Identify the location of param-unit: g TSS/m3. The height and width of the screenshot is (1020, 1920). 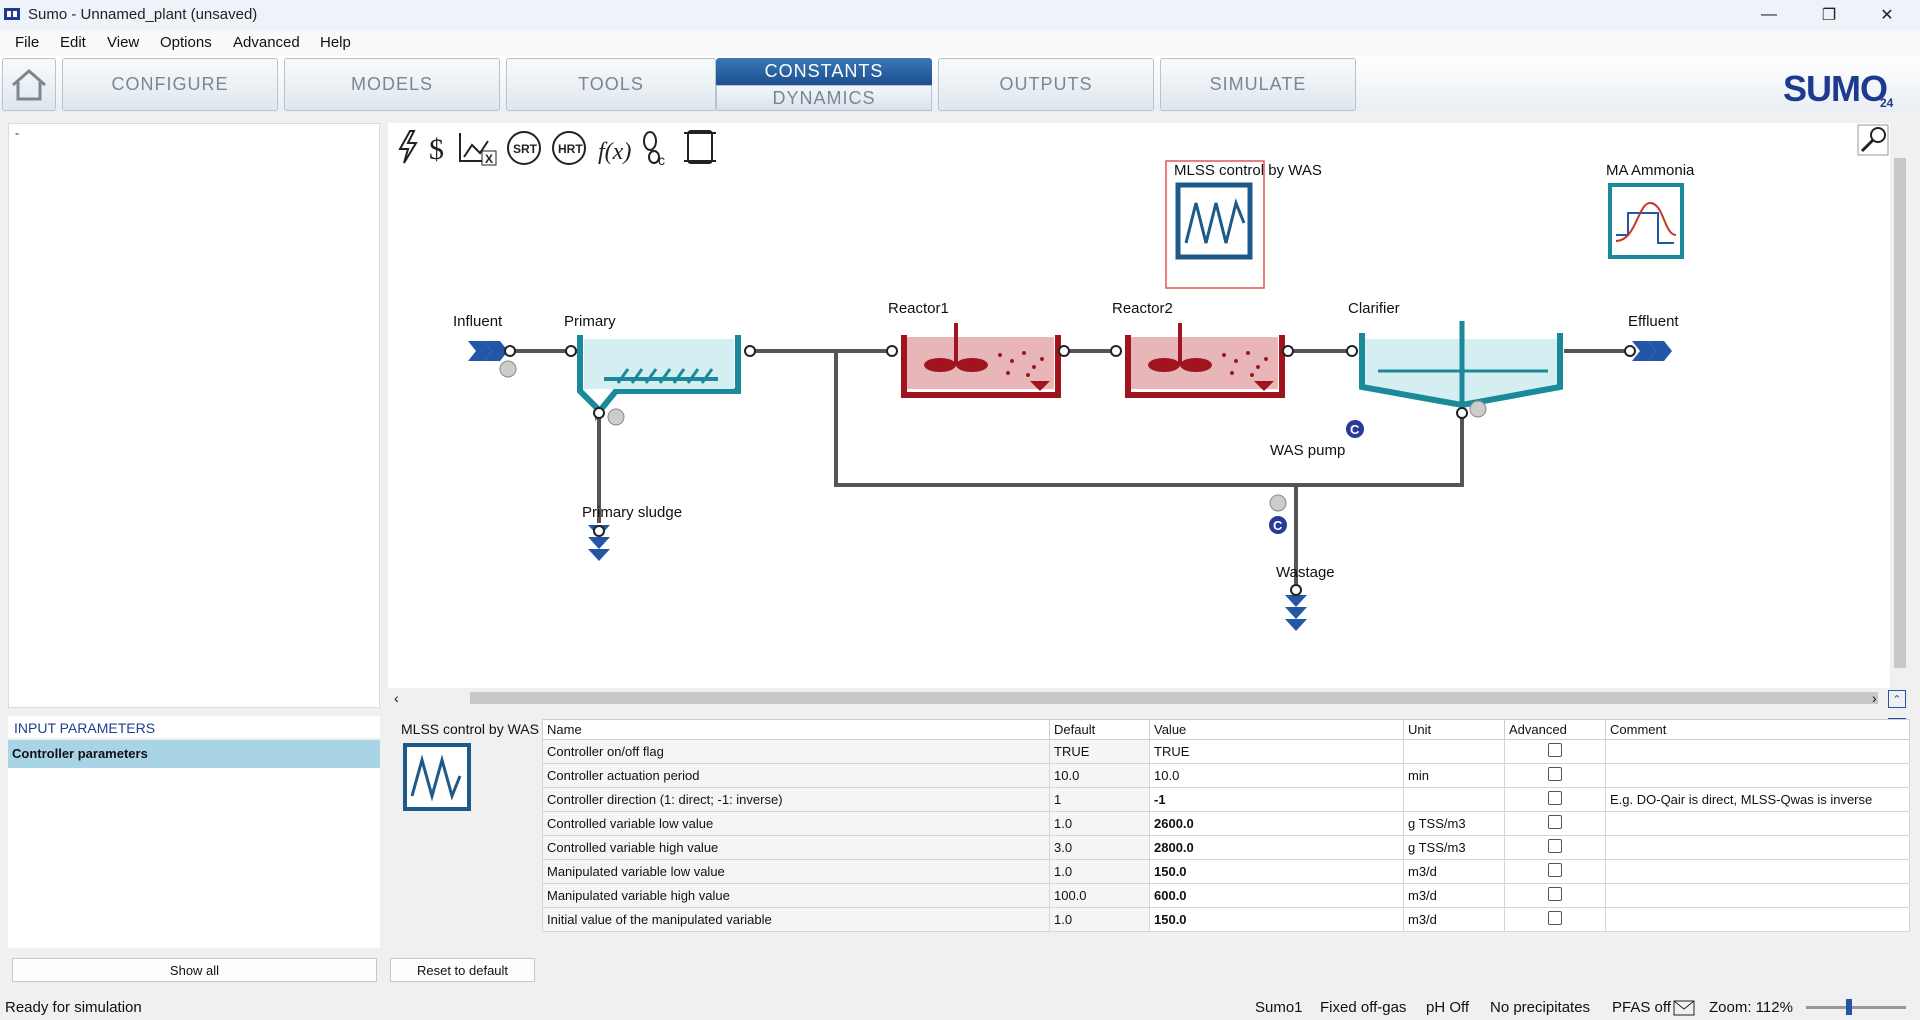
(1454, 823).